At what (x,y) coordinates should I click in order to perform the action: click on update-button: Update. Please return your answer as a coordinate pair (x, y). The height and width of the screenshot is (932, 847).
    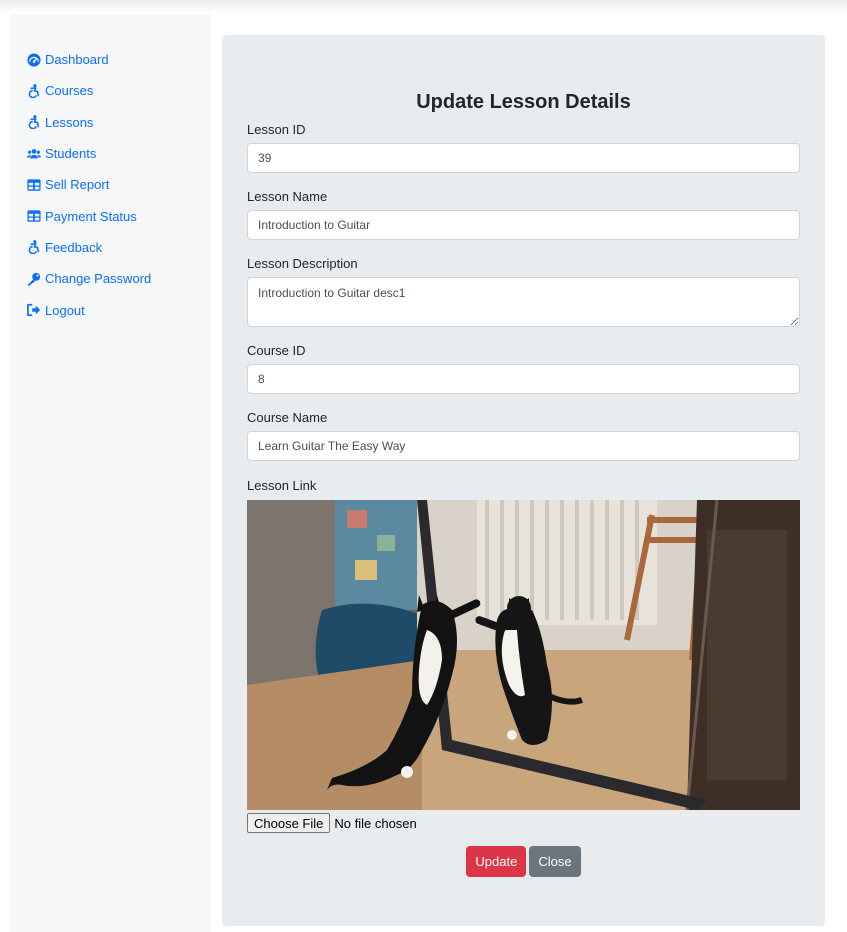
    Looking at the image, I should click on (496, 861).